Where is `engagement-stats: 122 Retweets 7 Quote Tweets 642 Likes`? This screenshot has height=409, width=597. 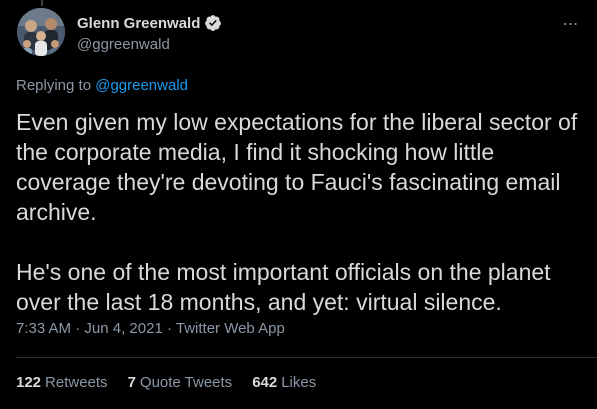
engagement-stats: 122 Retweets 7 Quote Tweets 642 Likes is located at coordinates (176, 382).